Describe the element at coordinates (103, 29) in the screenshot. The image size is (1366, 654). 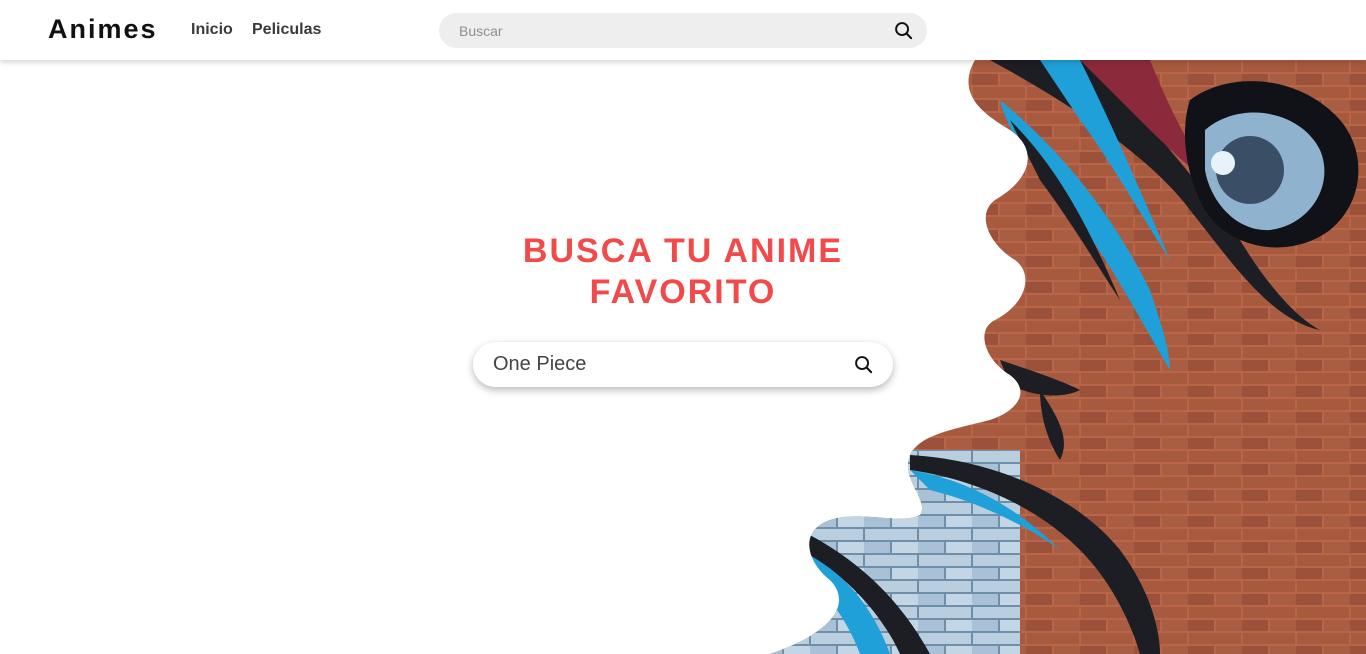
I see `brand-logo: Animes` at that location.